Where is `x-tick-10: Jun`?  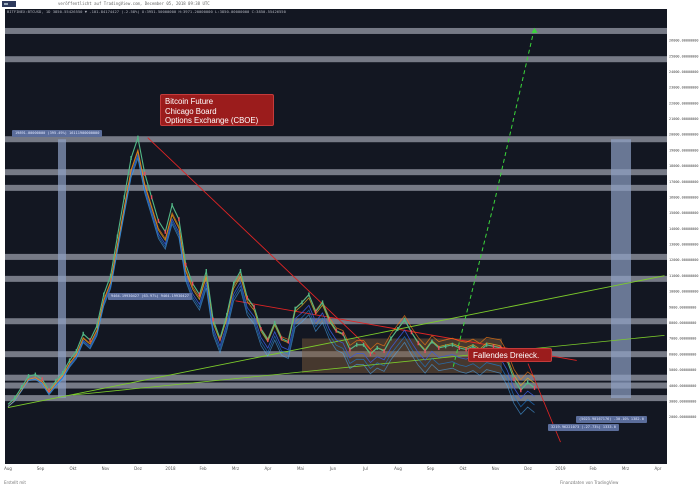 x-tick-10: Jun is located at coordinates (333, 468).